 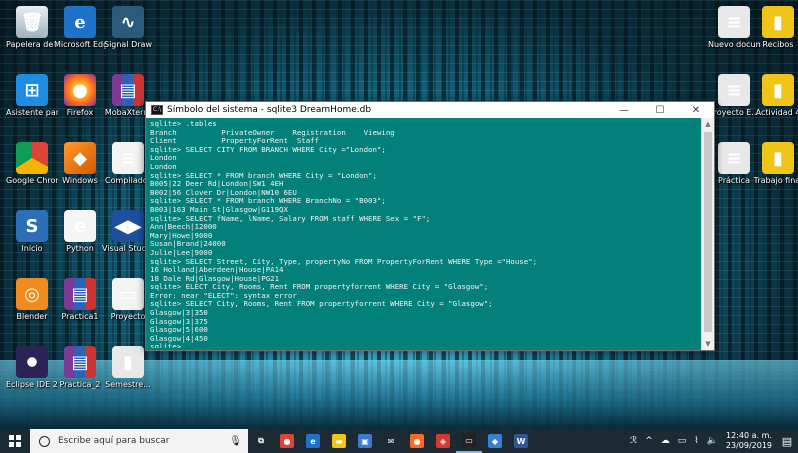 What do you see at coordinates (32, 294) in the screenshot?
I see `app-icon: ◎` at bounding box center [32, 294].